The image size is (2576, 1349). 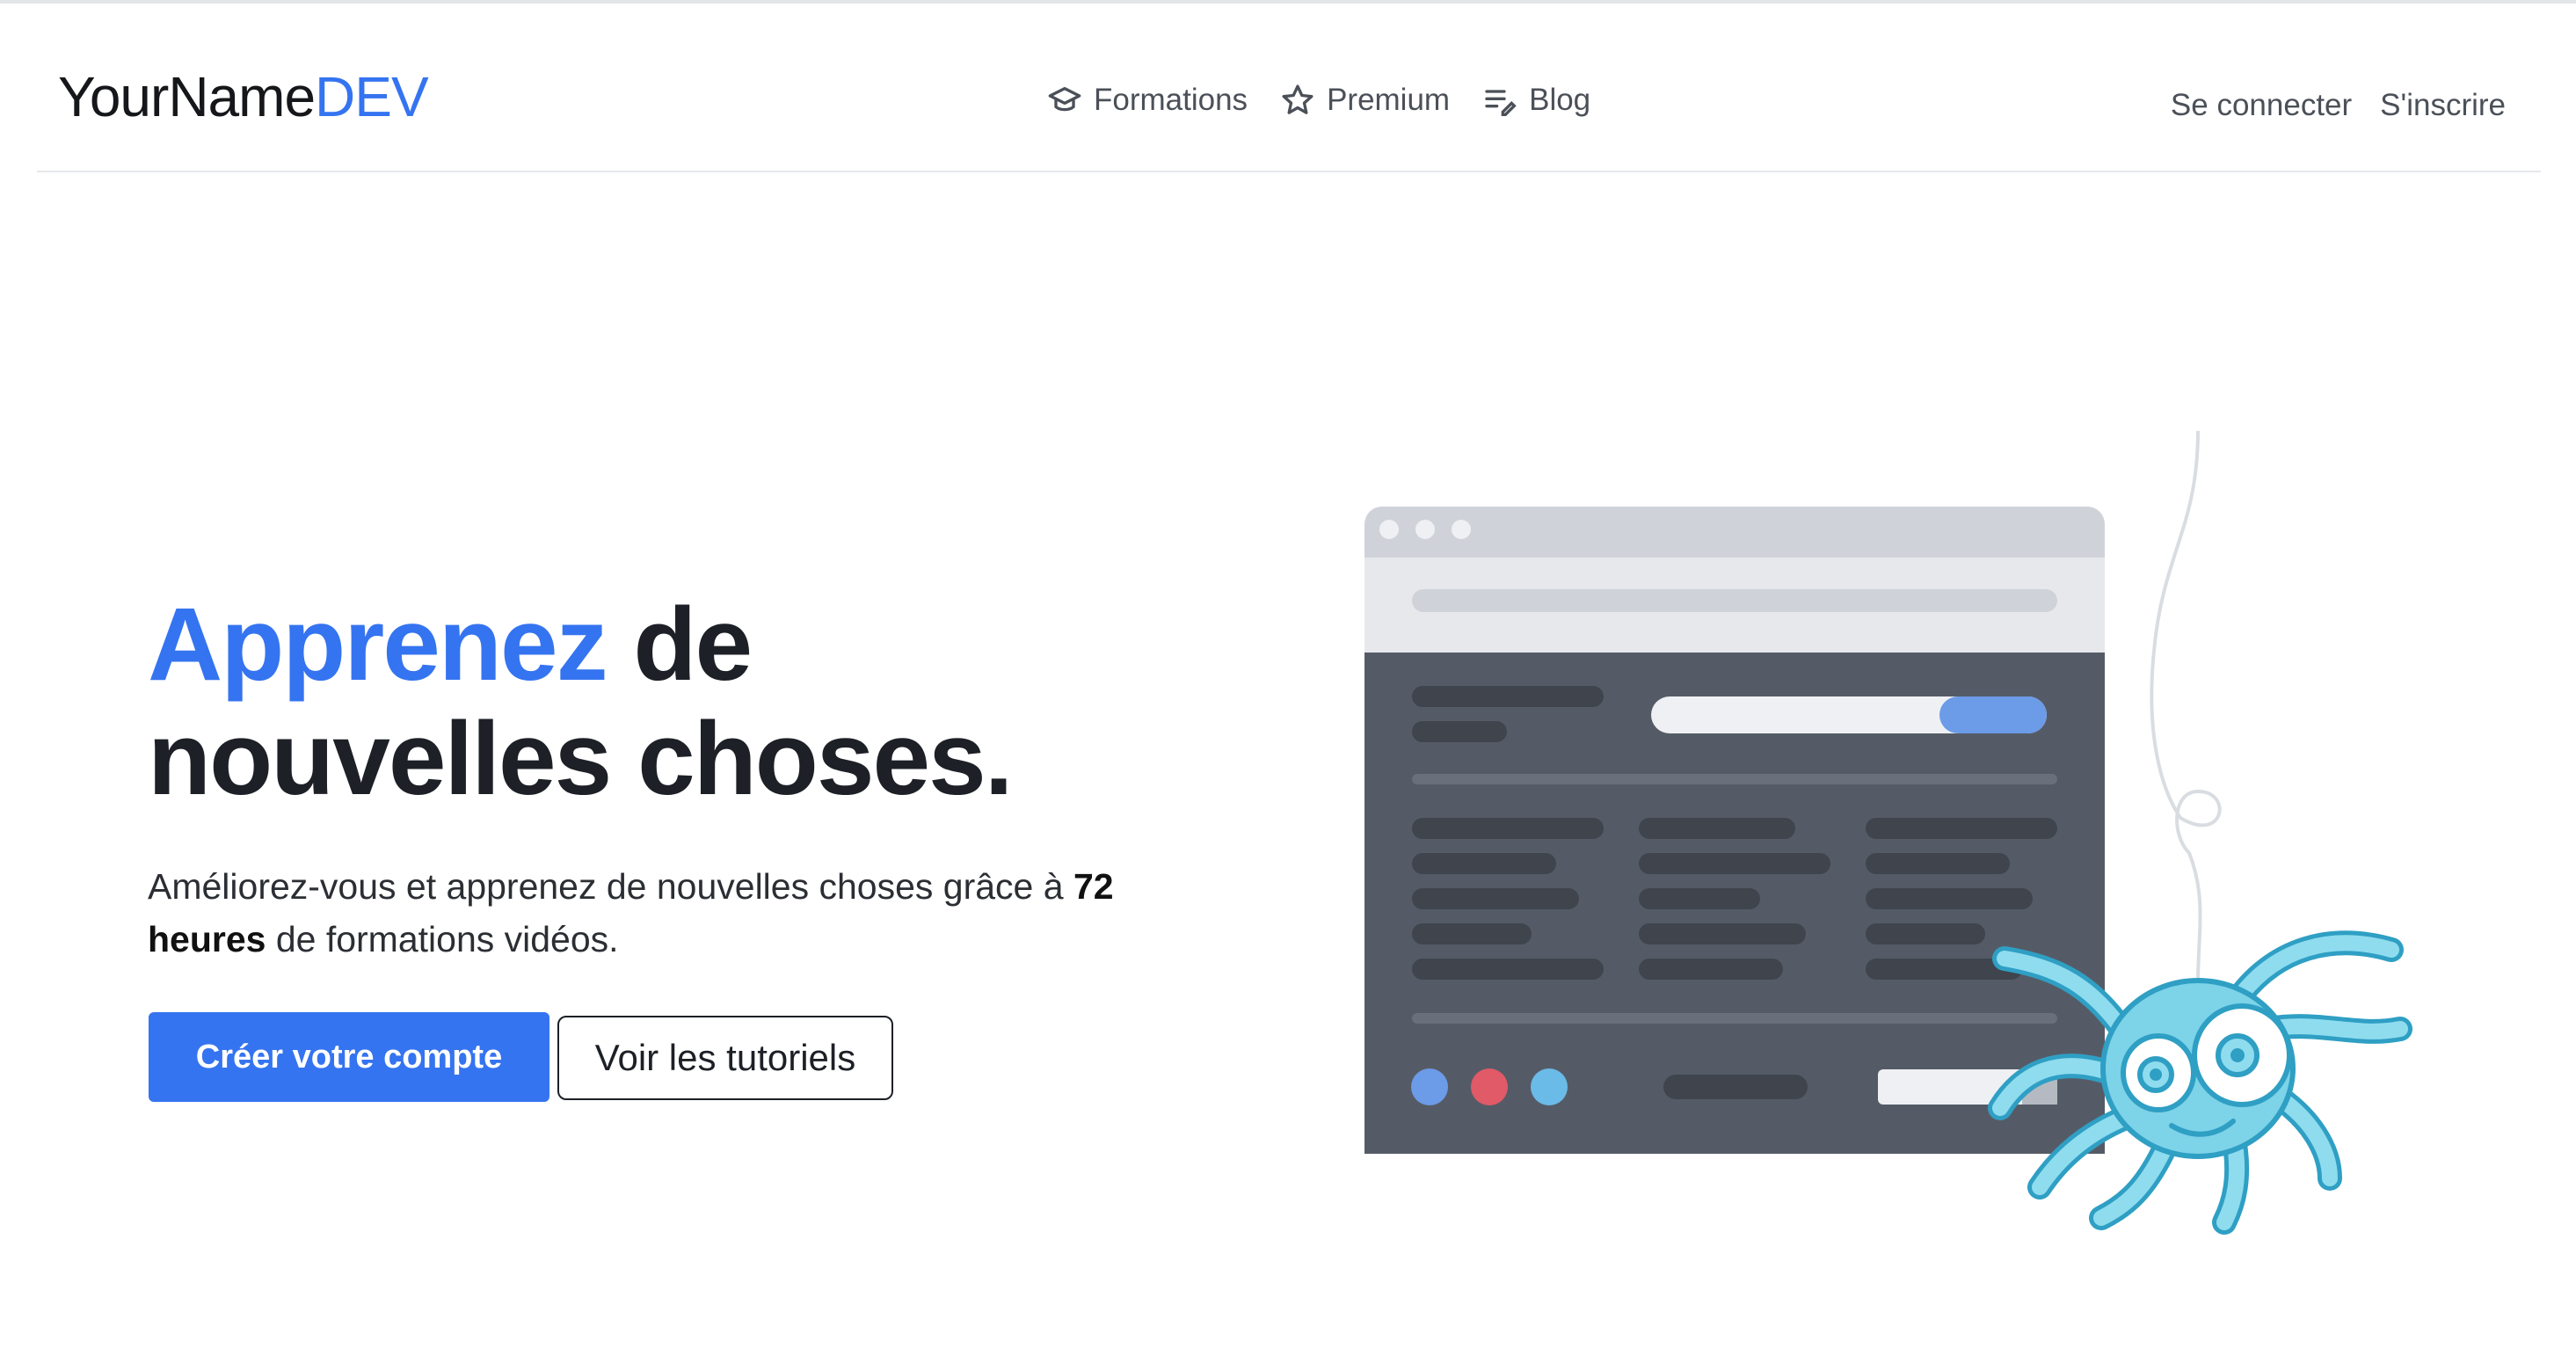 I want to click on site-logo: YourNameDEV, so click(x=243, y=97).